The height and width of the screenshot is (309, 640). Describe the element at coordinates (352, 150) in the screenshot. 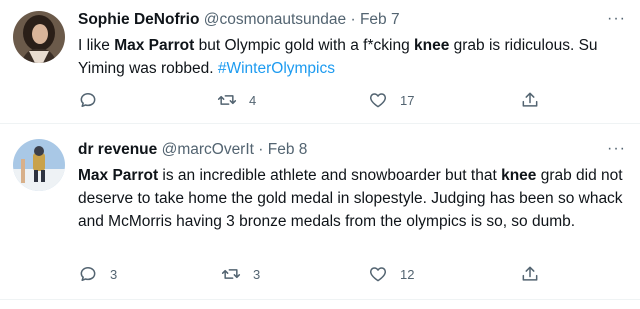

I see `tweet-header: dr revenue @marcOverIt · Feb 8` at that location.